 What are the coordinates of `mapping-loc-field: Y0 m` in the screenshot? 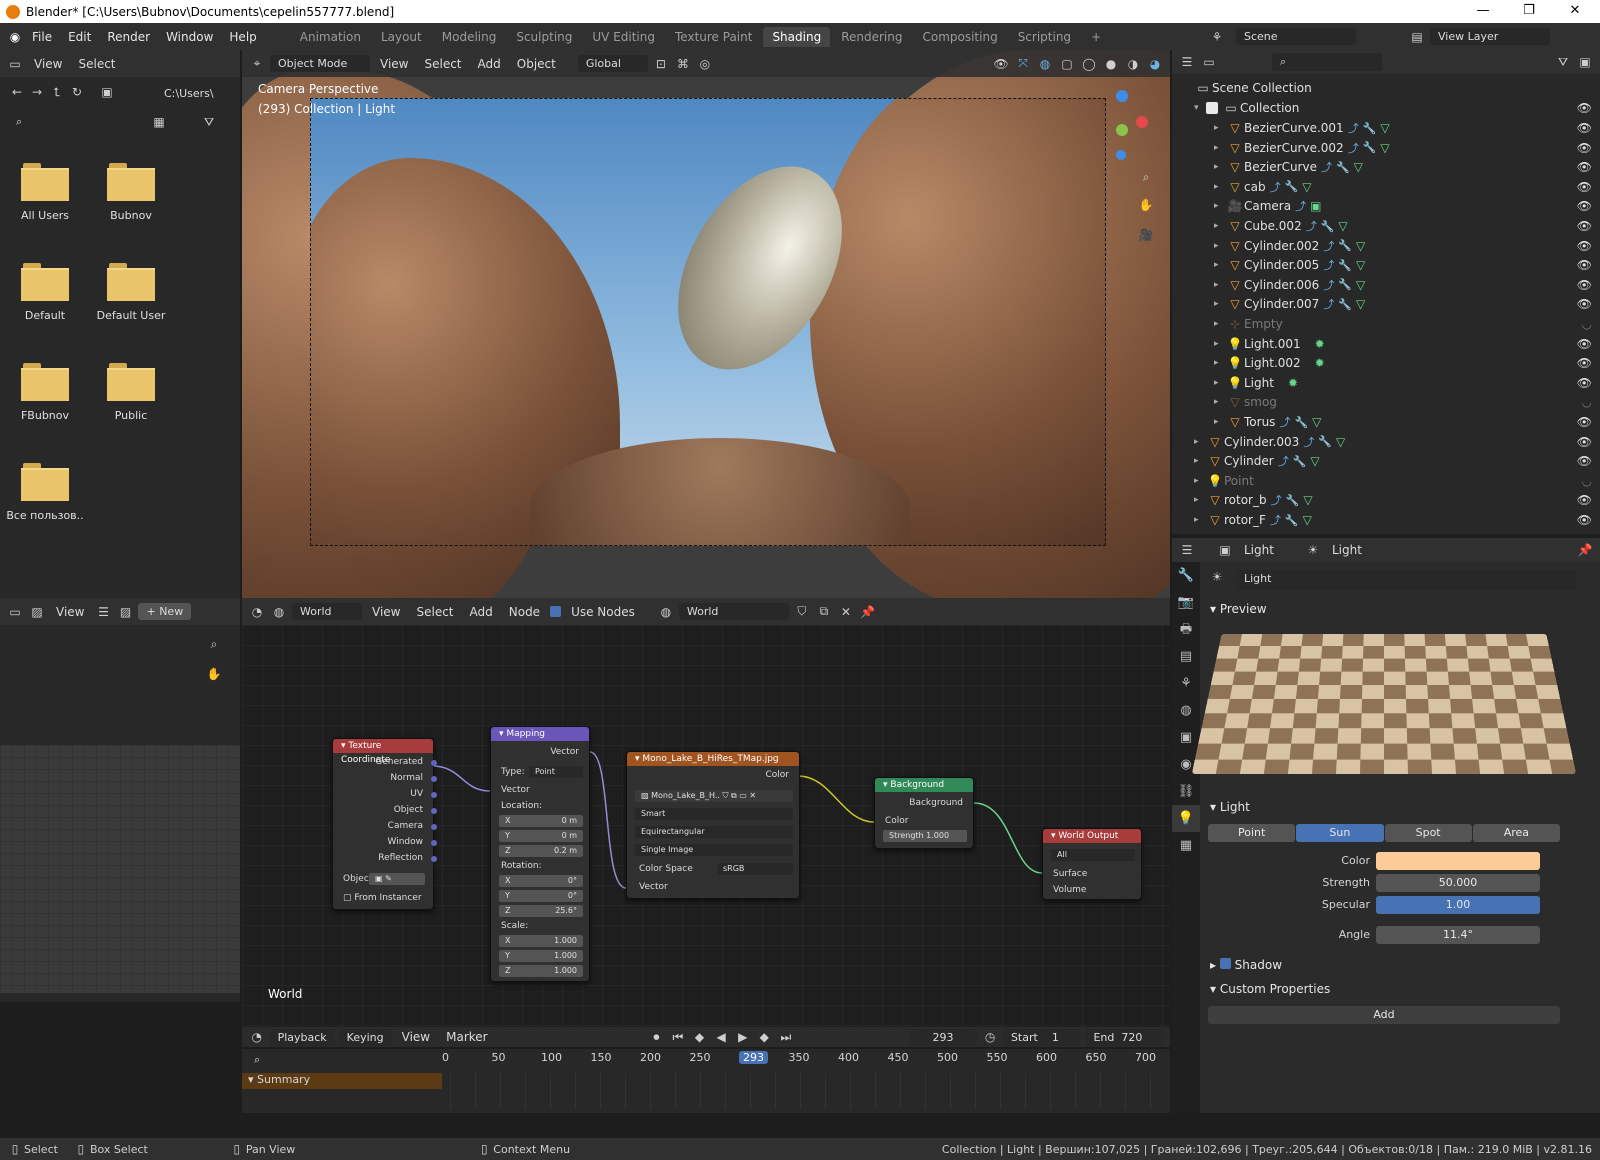 It's located at (541, 836).